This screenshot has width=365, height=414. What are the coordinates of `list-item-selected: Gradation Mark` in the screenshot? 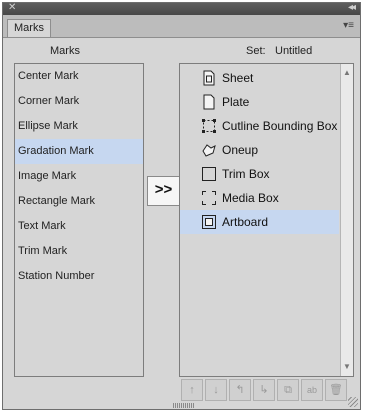 It's located at (79, 151).